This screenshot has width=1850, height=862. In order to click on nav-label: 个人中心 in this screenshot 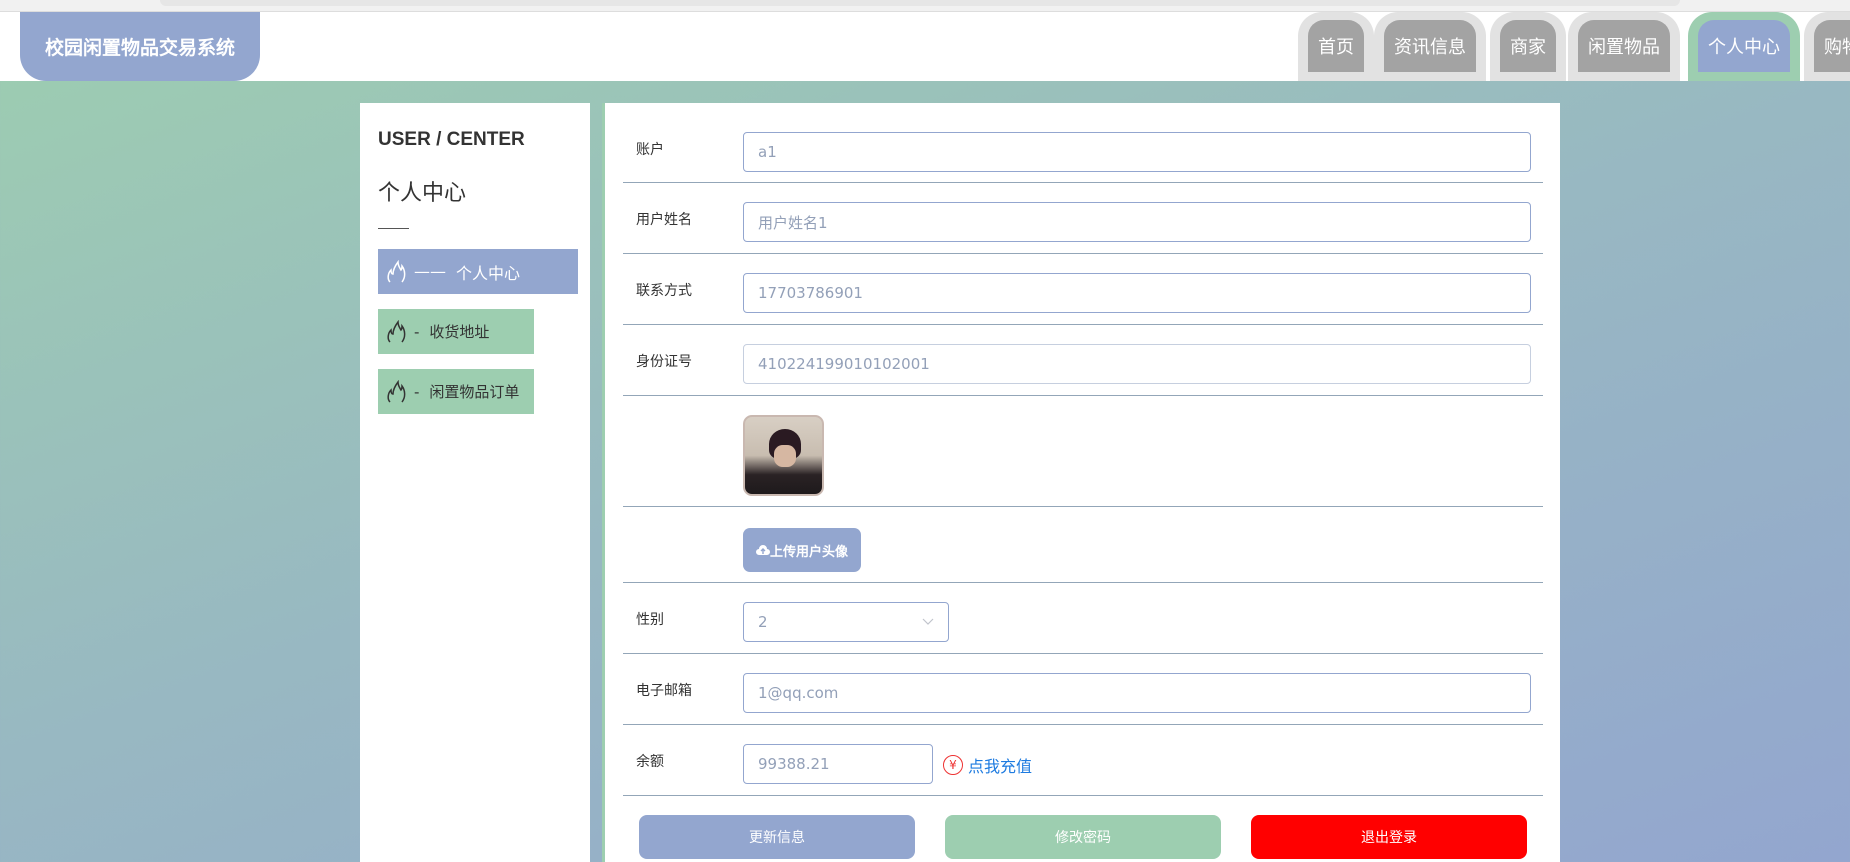, I will do `click(1744, 46)`.